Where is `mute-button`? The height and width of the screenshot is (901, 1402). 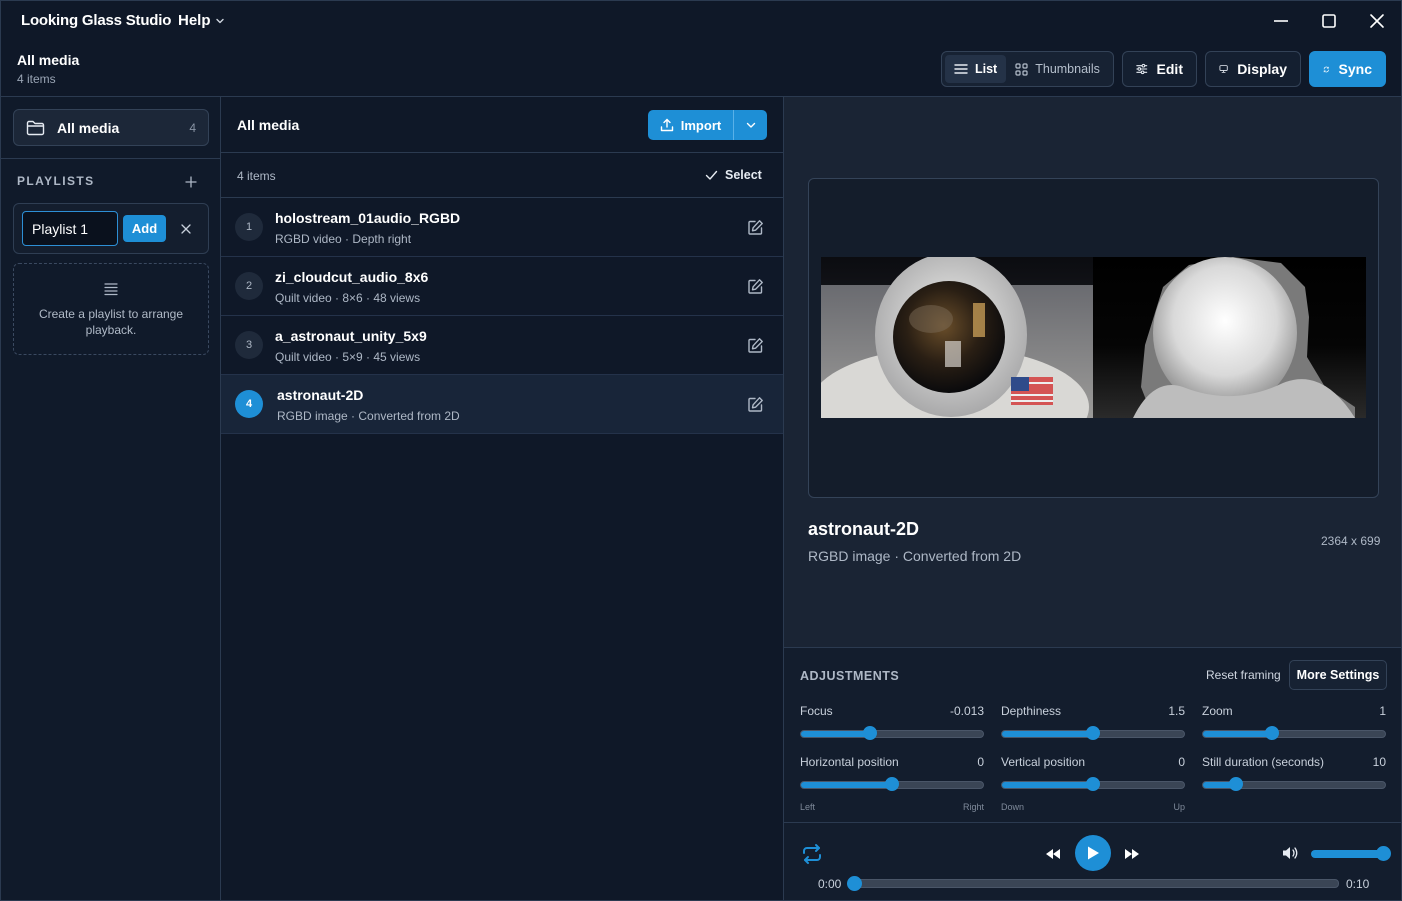 mute-button is located at coordinates (1290, 853).